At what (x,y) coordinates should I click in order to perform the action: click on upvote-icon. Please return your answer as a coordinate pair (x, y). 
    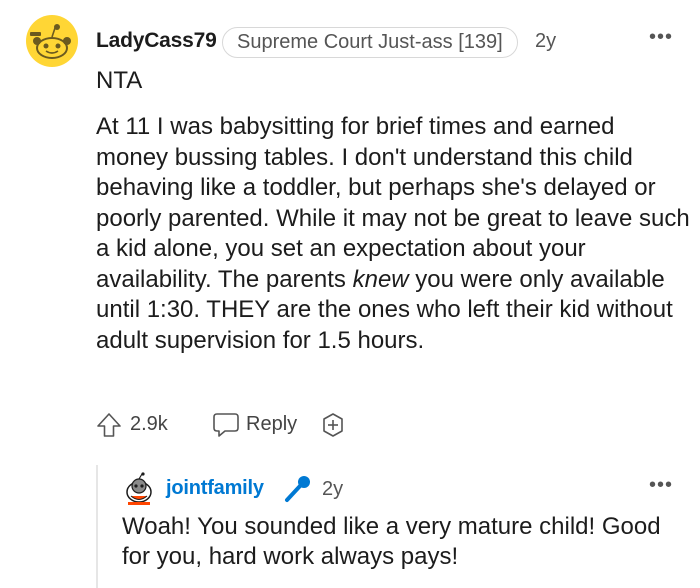
    Looking at the image, I should click on (109, 425).